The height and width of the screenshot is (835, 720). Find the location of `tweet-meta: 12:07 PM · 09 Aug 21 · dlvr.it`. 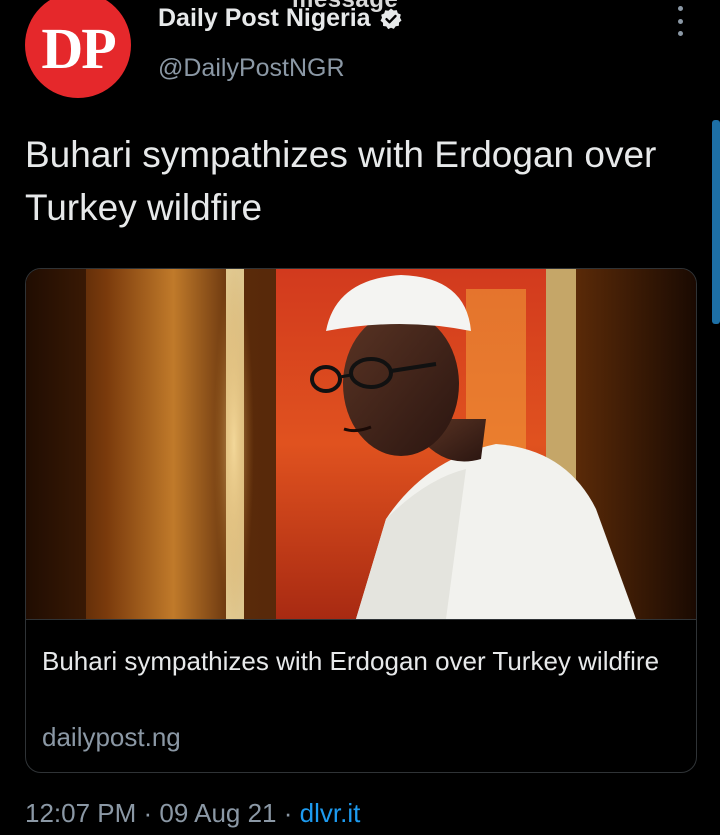

tweet-meta: 12:07 PM · 09 Aug 21 · dlvr.it is located at coordinates (192, 813).